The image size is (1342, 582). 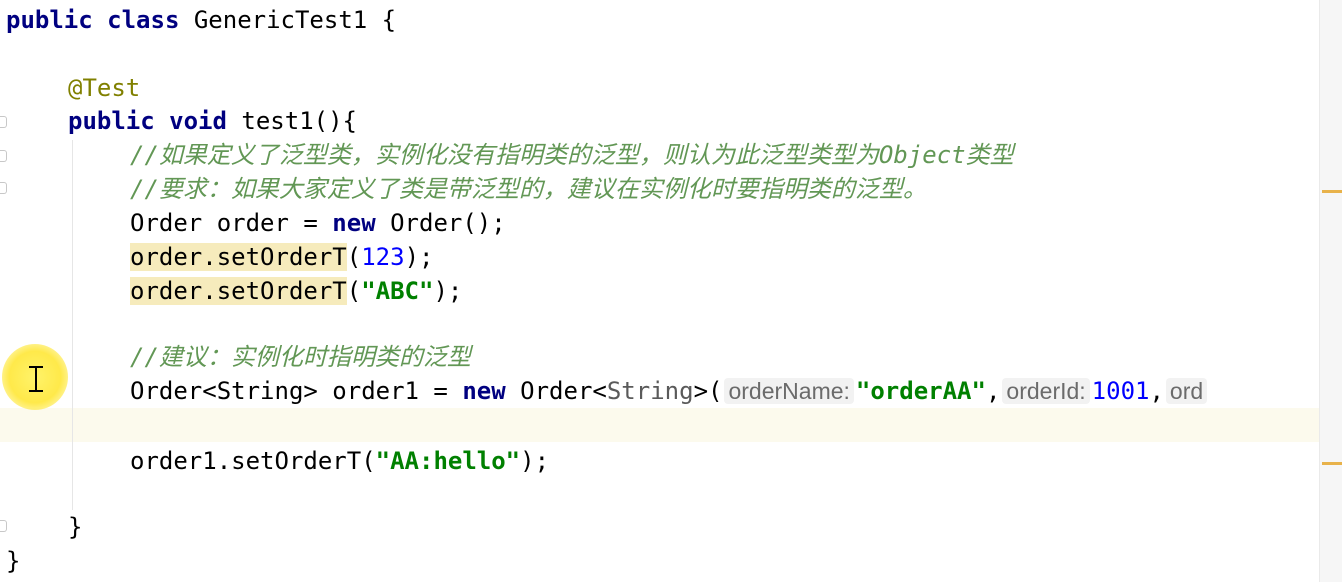 What do you see at coordinates (448, 461) in the screenshot?
I see `string-literal: "AA:hello"` at bounding box center [448, 461].